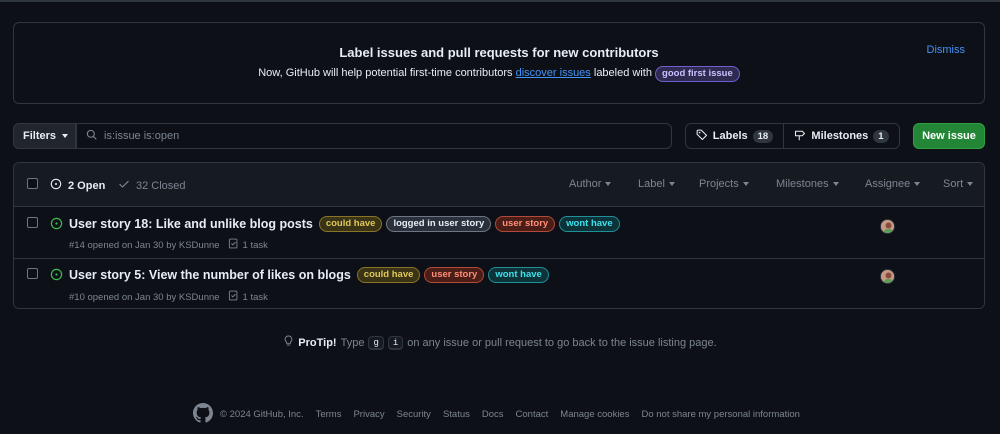 The width and height of the screenshot is (1000, 434). What do you see at coordinates (730, 136) in the screenshot?
I see `labels-label: Labels` at bounding box center [730, 136].